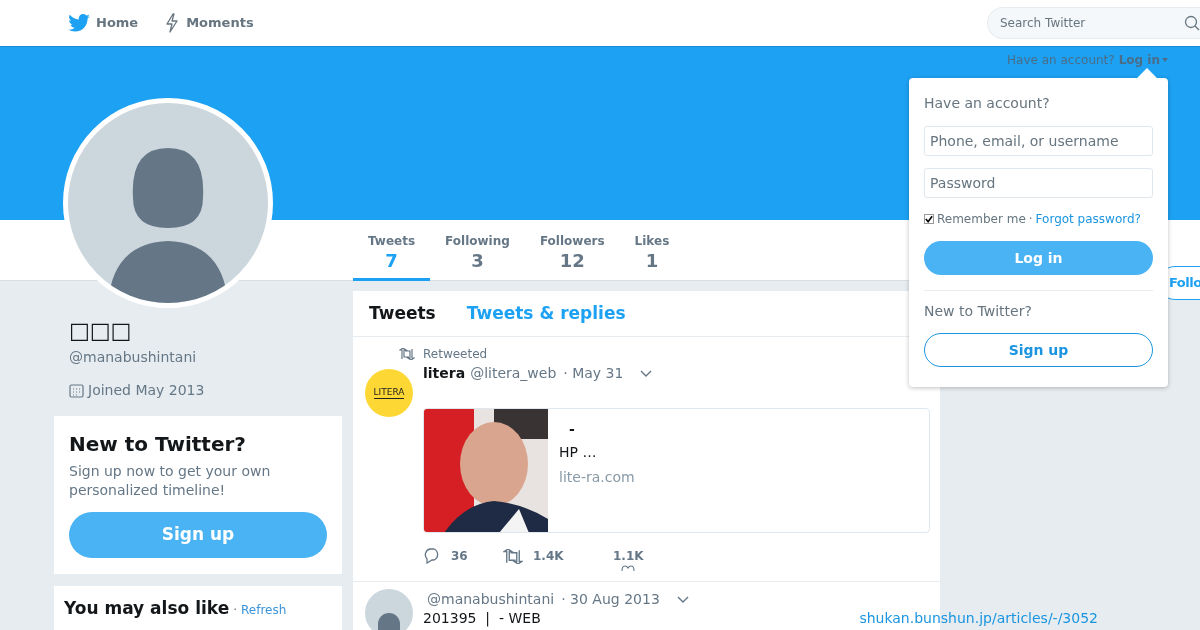  I want to click on login-link: Log in, so click(1143, 60).